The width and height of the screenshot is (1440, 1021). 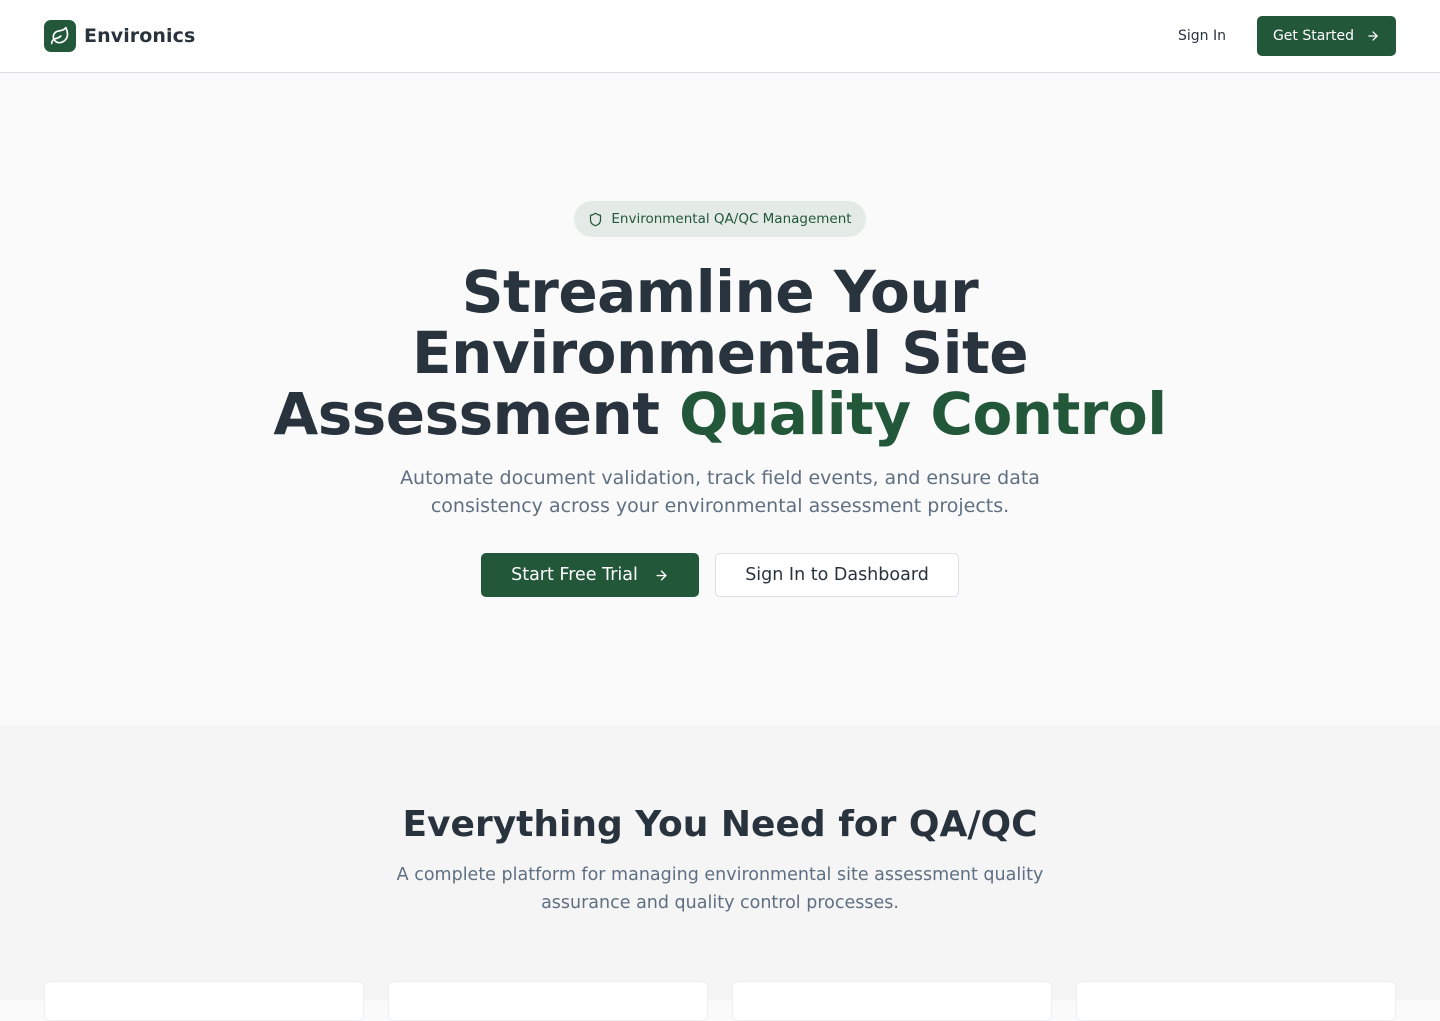 What do you see at coordinates (60, 36) in the screenshot?
I see `leaf-icon` at bounding box center [60, 36].